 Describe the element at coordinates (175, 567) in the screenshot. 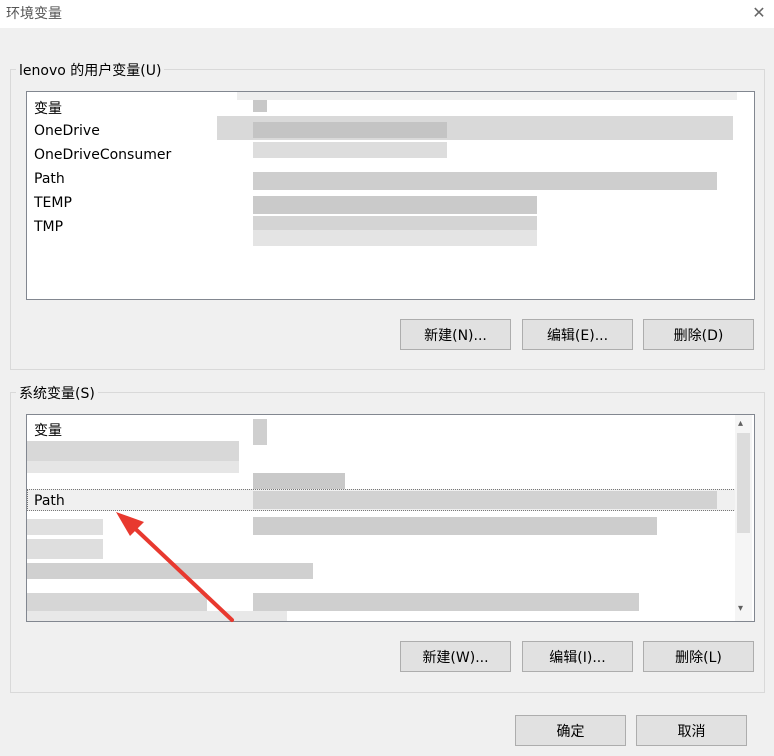

I see `annotation-arrow-icon` at that location.